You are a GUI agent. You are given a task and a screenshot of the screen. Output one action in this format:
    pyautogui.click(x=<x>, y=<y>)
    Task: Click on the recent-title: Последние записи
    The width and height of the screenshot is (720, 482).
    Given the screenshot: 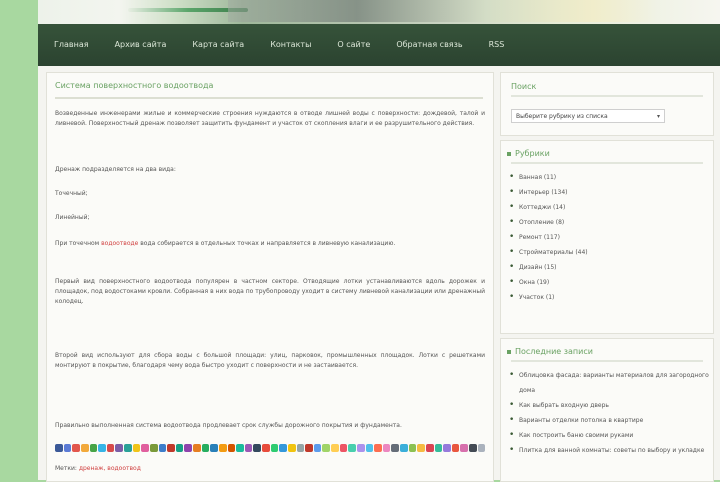 What is the action you would take?
    pyautogui.click(x=554, y=351)
    